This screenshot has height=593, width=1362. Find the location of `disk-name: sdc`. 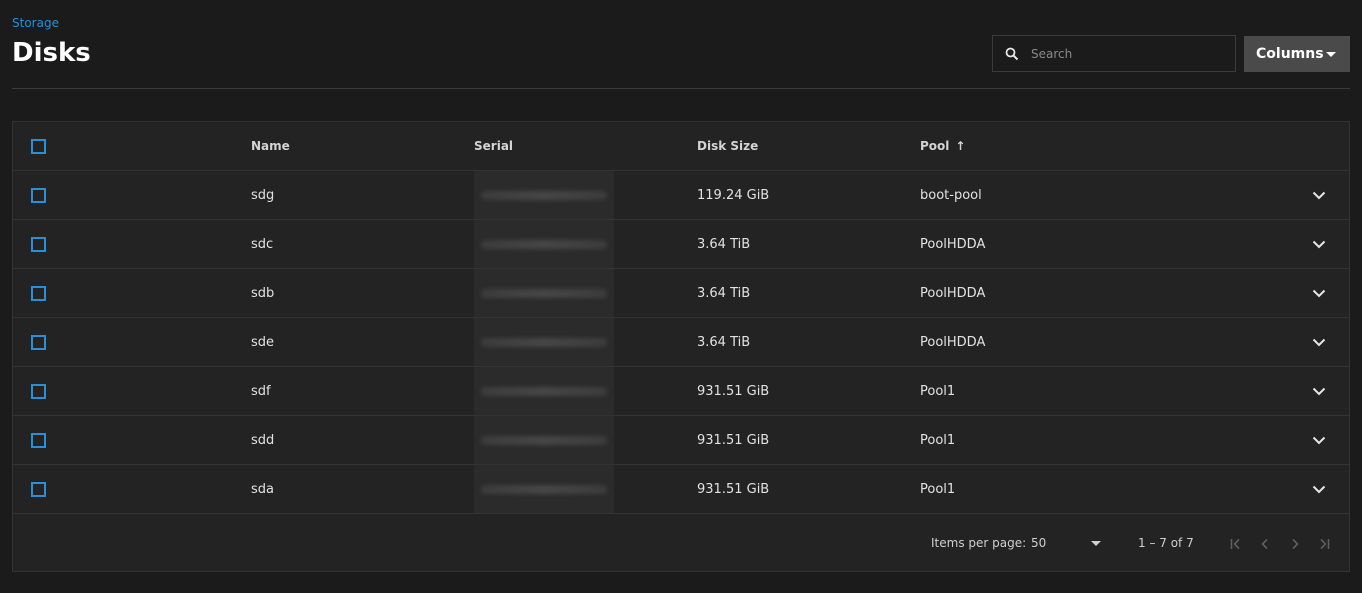

disk-name: sdc is located at coordinates (262, 244).